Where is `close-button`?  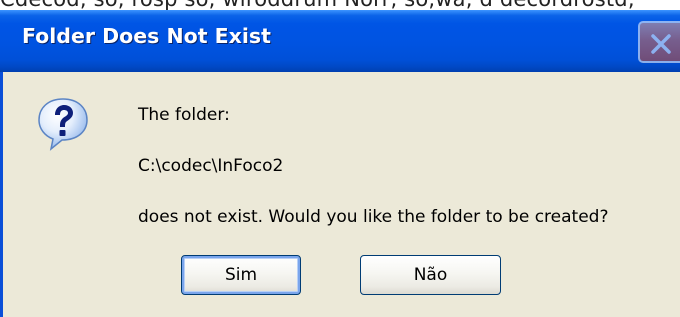
close-button is located at coordinates (659, 42).